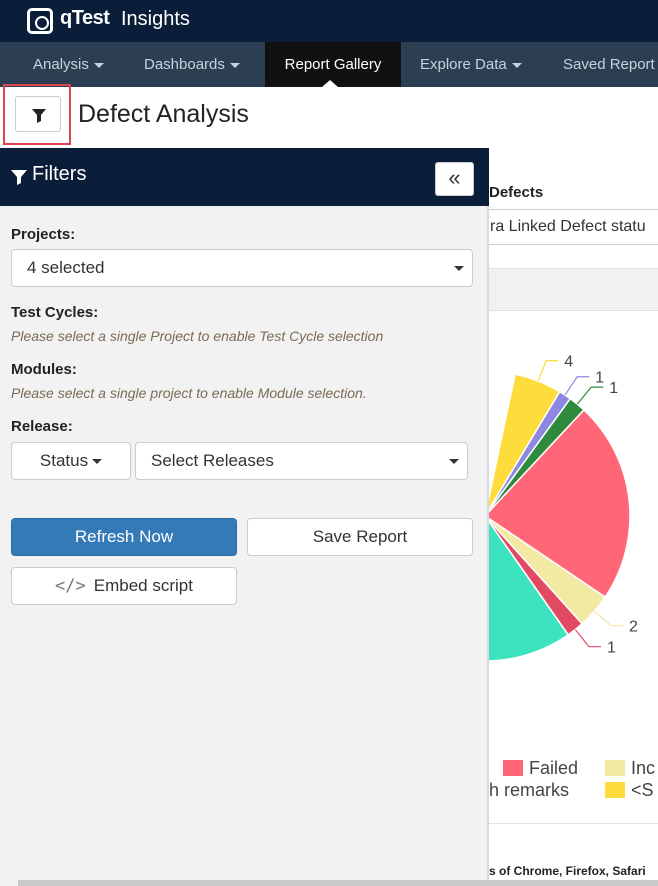 The width and height of the screenshot is (658, 886). I want to click on nav-saved-report-label: Saved Report, so click(609, 64).